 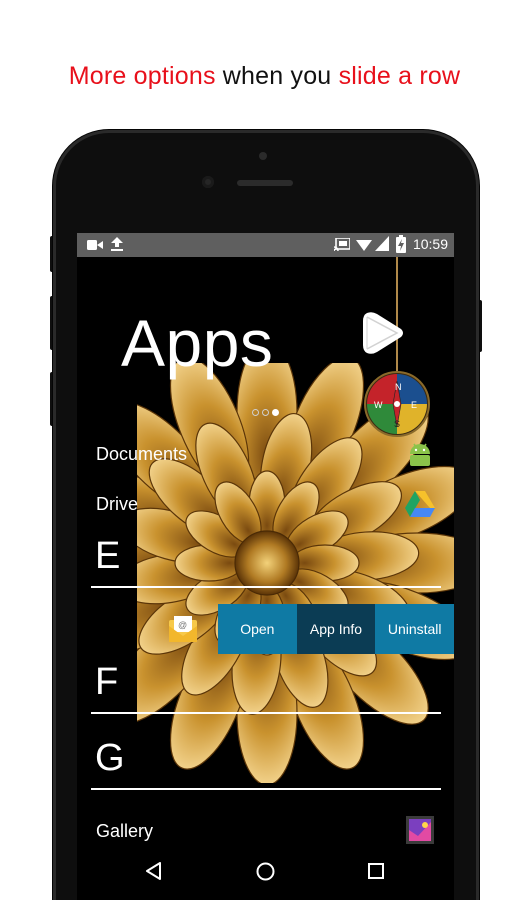 I want to click on headline-accent-1: More options, so click(x=142, y=76).